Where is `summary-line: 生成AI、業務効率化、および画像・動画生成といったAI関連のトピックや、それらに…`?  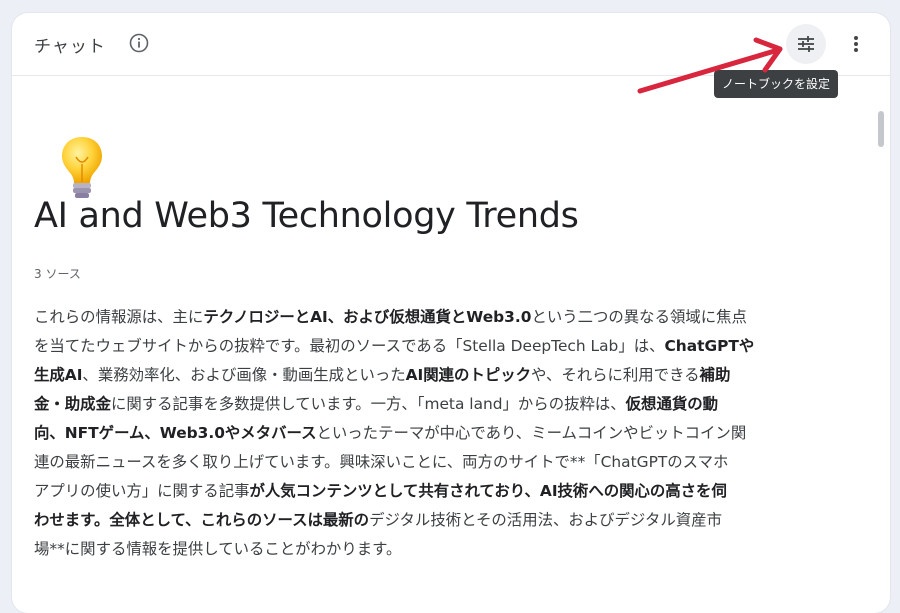
summary-line: 生成AI、業務効率化、および画像・動画生成といったAI関連のトピックや、それらに… is located at coordinates (437, 375).